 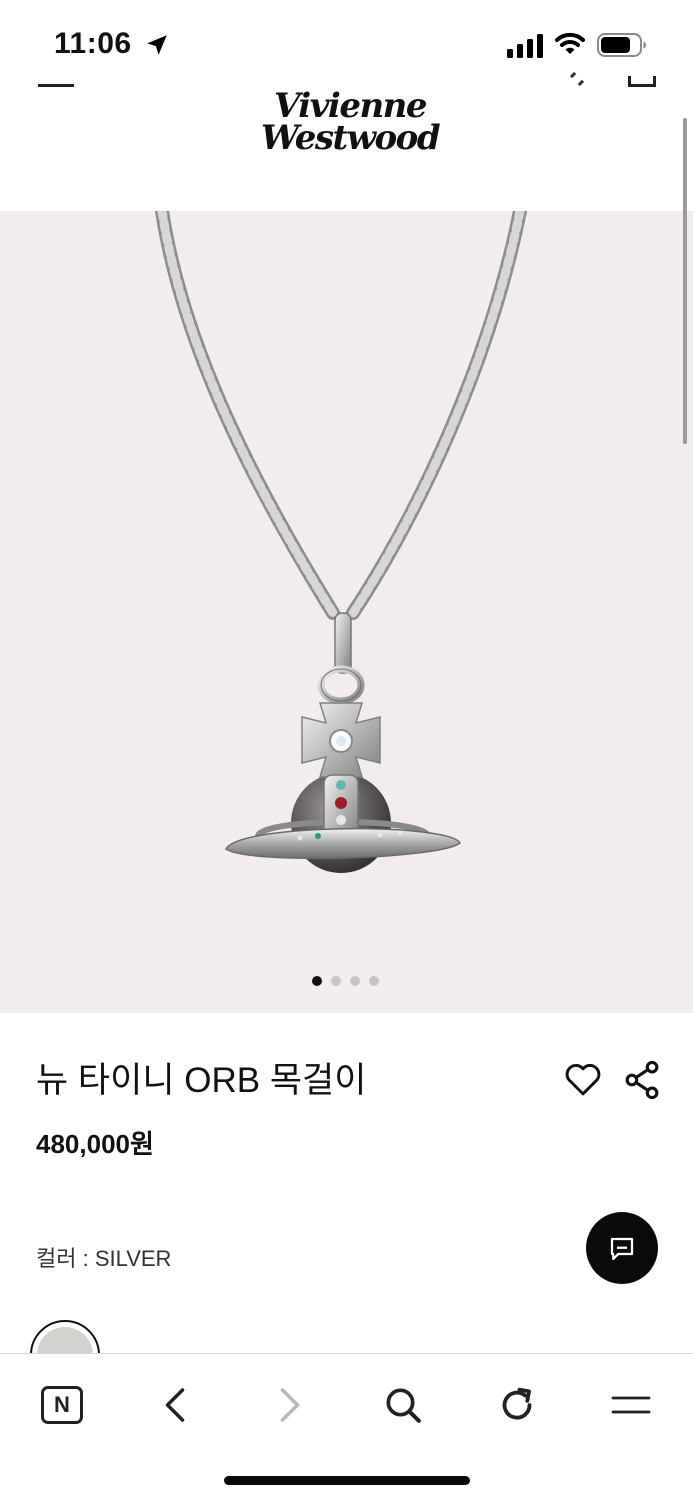 I want to click on search-button, so click(x=403, y=1405).